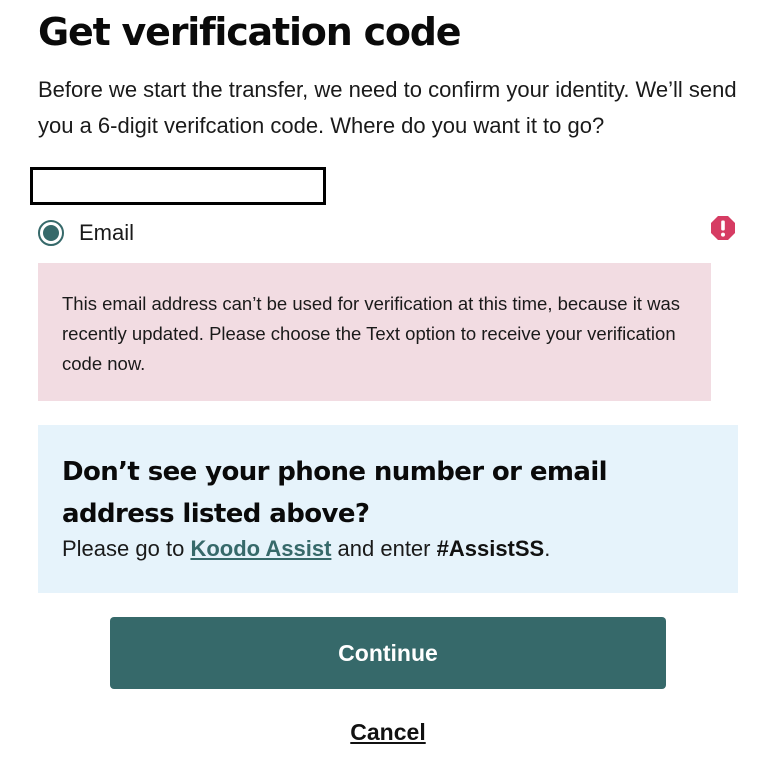 Image resolution: width=784 pixels, height=766 pixels. I want to click on cancel-link: Cancel, so click(388, 732).